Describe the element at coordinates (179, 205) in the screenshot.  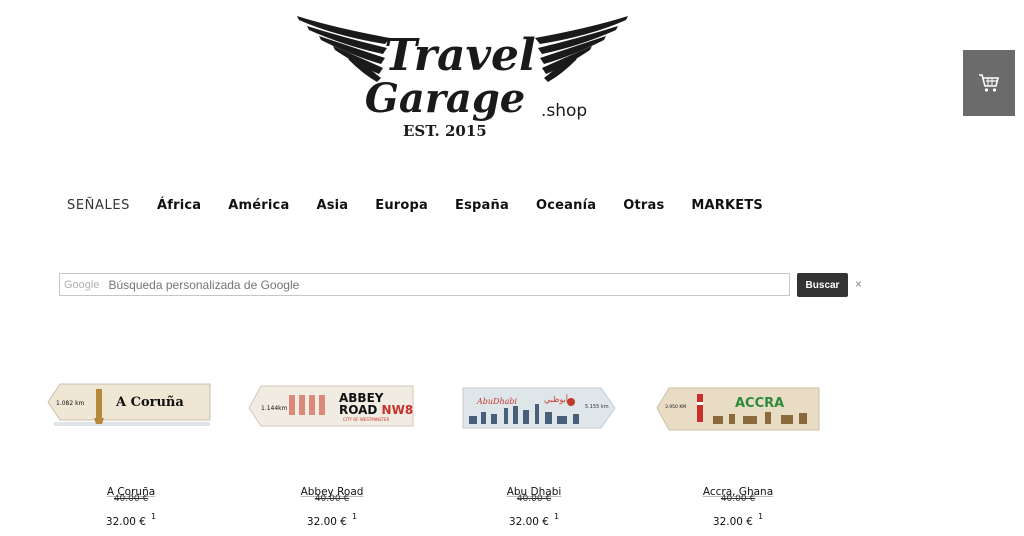
I see `nav-item-africa: África` at that location.